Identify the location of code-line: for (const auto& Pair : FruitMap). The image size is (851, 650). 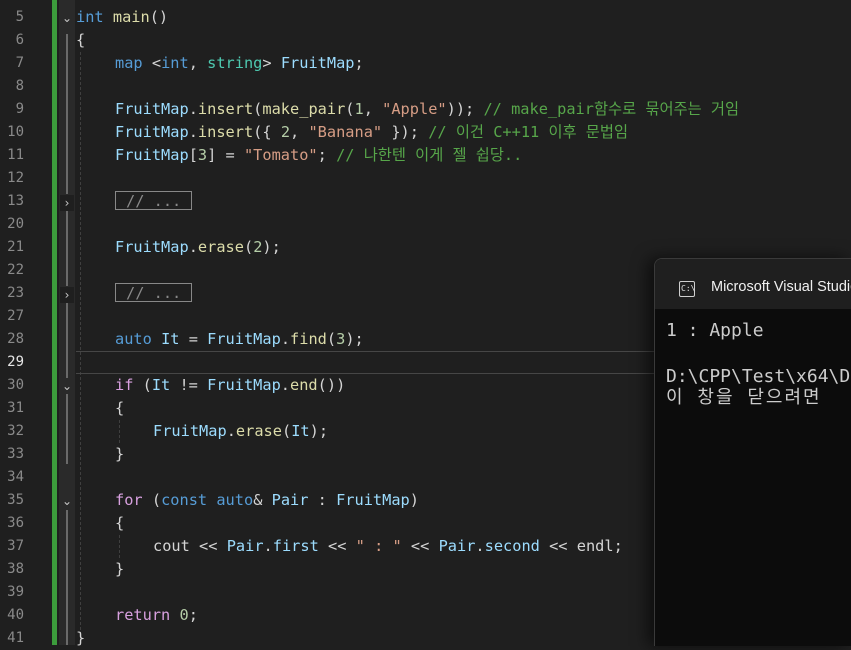
(267, 500).